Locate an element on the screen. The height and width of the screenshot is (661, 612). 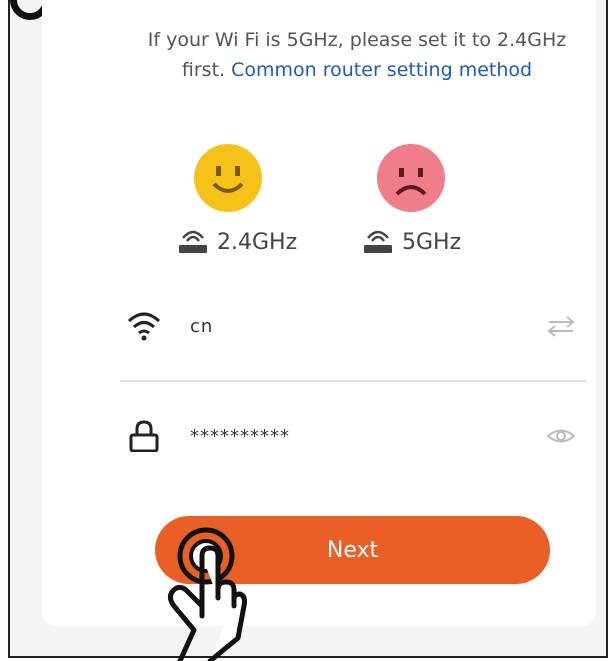
frown-face-icon is located at coordinates (411, 178).